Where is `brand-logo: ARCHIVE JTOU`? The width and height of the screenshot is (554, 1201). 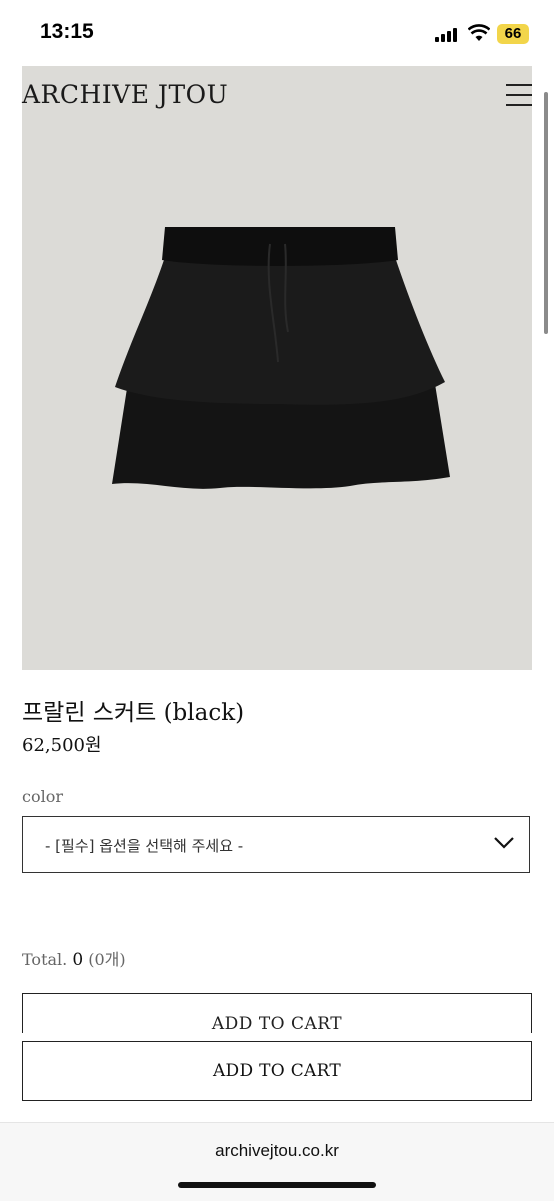 brand-logo: ARCHIVE JTOU is located at coordinates (125, 94).